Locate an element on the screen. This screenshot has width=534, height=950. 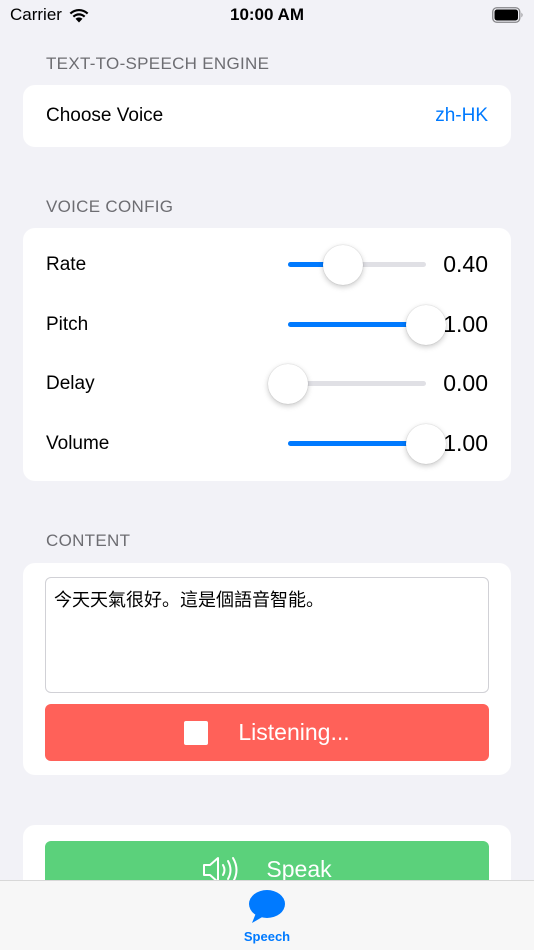
rate-slider is located at coordinates (357, 265).